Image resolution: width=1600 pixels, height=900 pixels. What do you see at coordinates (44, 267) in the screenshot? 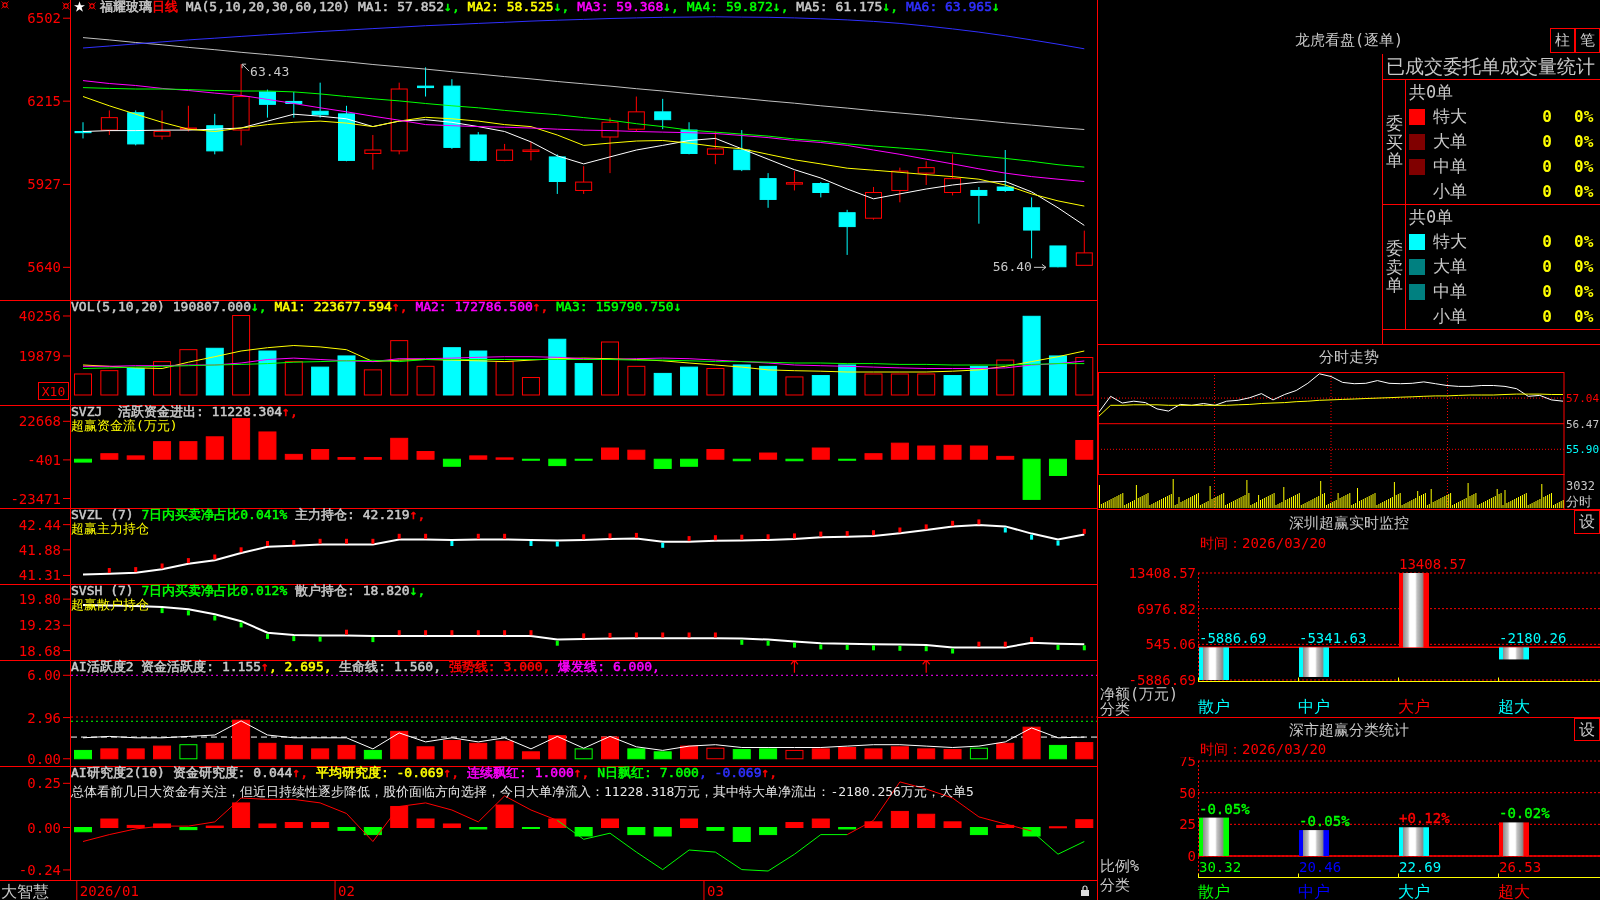
I see `axis-tick-label: 5640` at bounding box center [44, 267].